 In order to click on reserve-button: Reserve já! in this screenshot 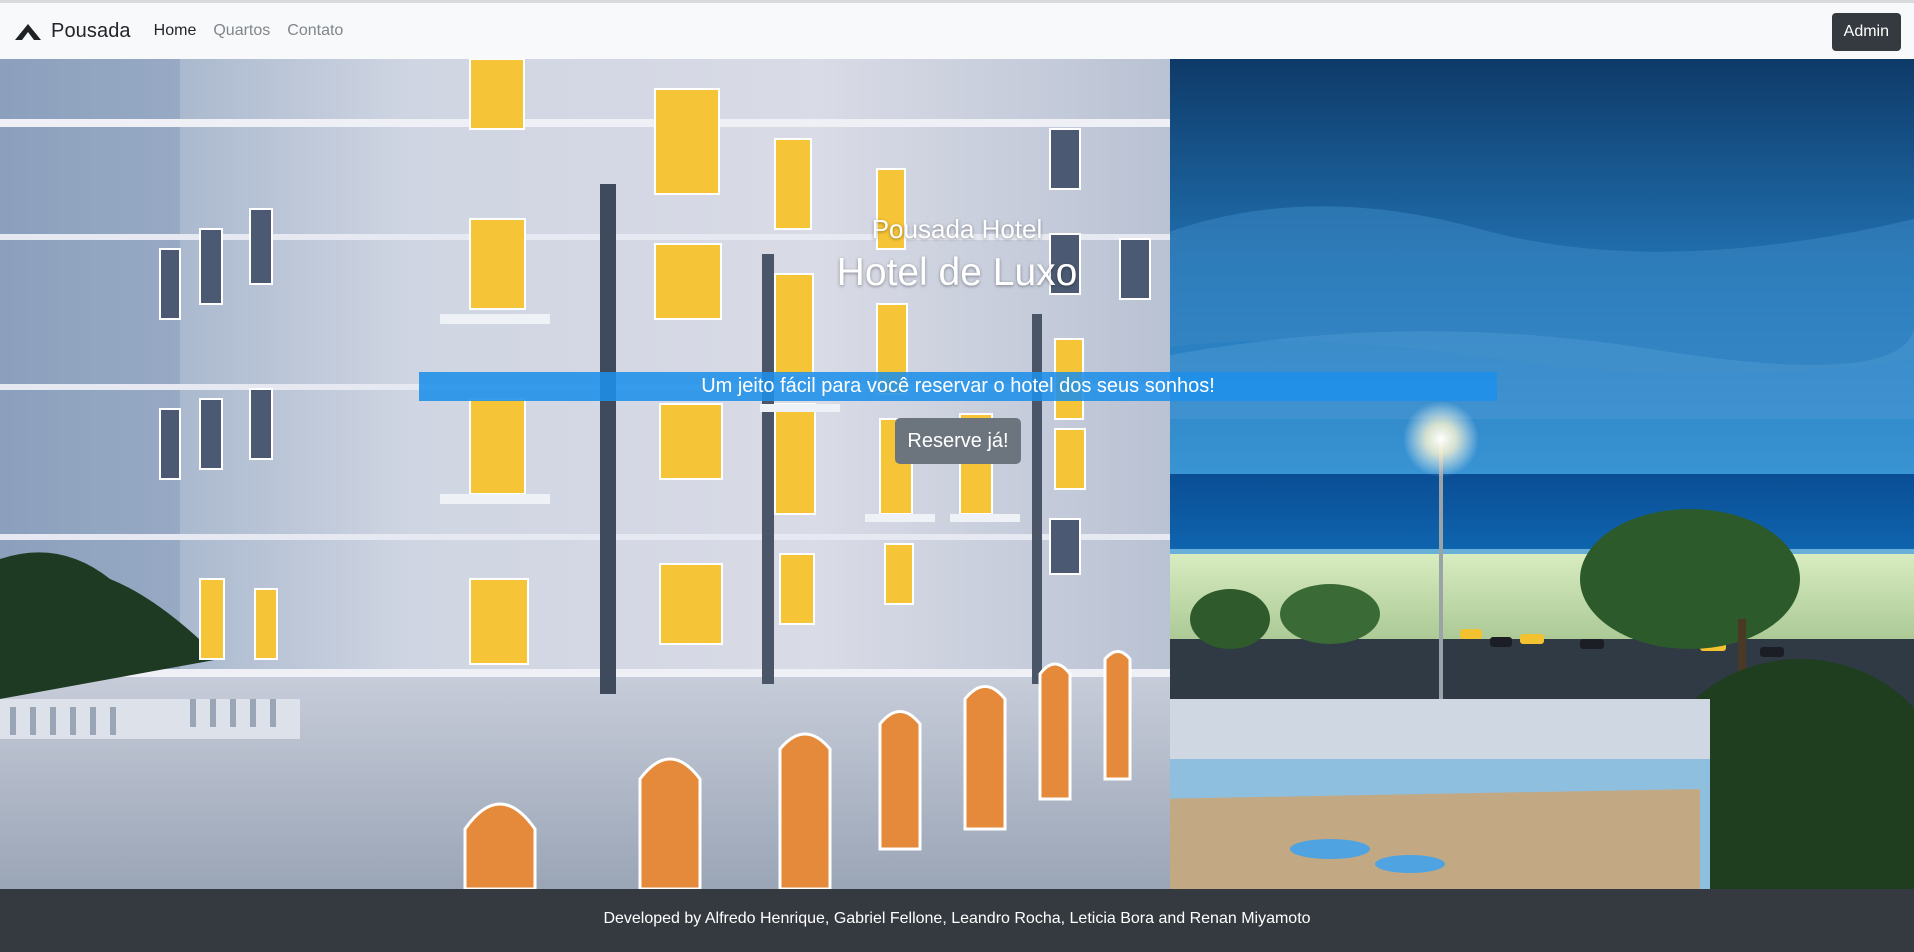, I will do `click(958, 441)`.